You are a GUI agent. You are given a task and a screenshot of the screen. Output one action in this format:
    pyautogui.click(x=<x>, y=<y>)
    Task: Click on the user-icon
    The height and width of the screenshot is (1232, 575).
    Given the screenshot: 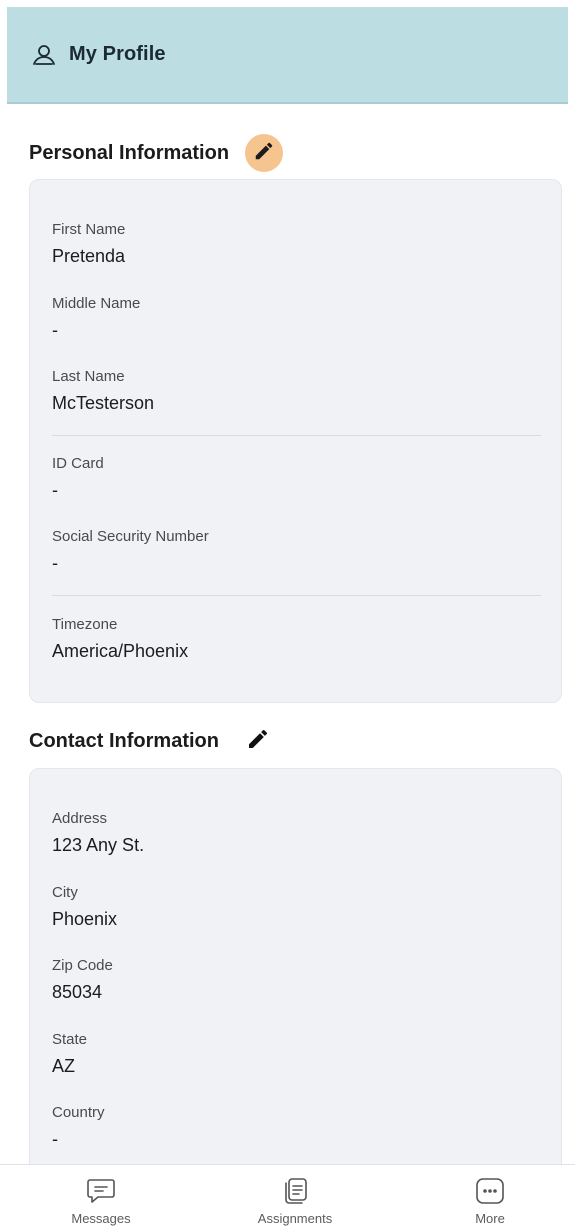 What is the action you would take?
    pyautogui.click(x=44, y=55)
    